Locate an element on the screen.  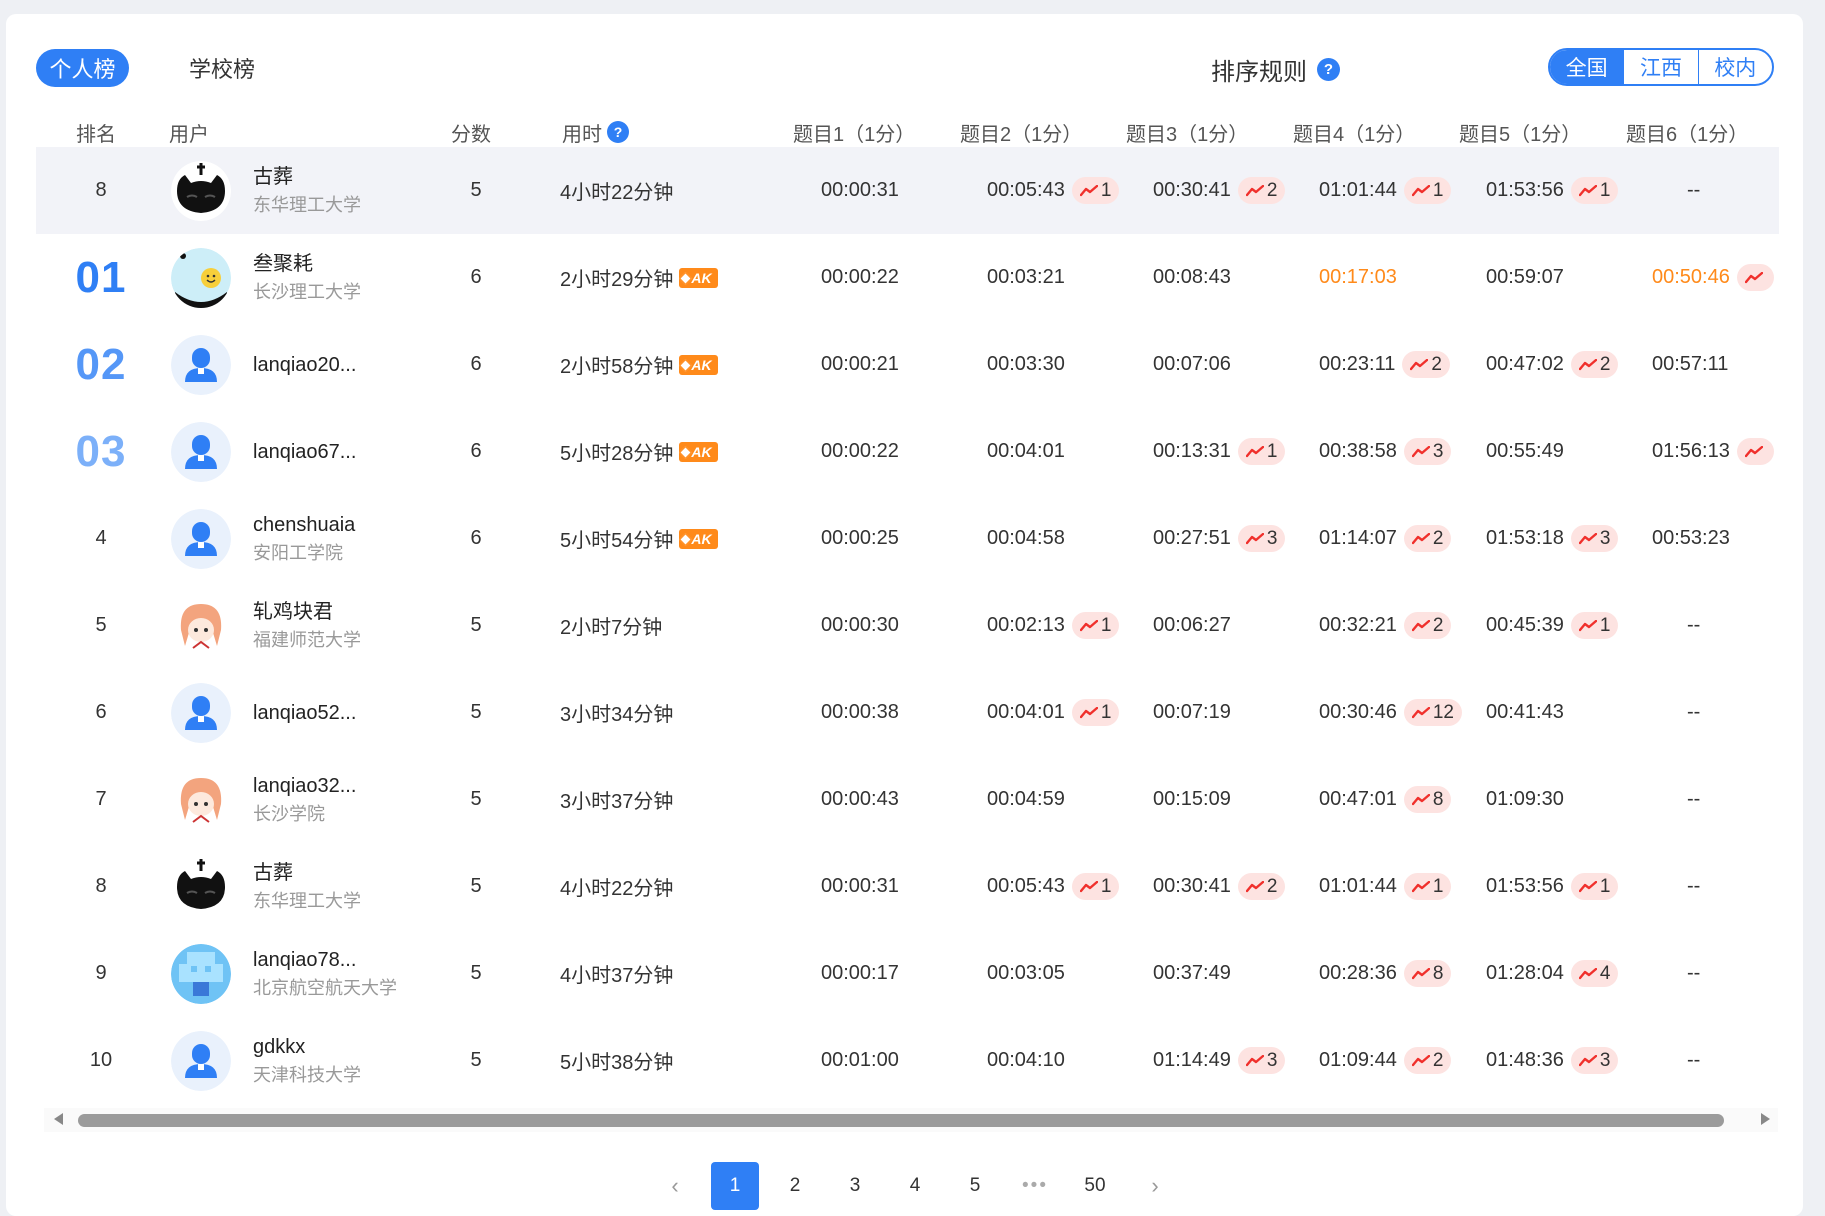
attempts-count: 3 is located at coordinates (1605, 1060).